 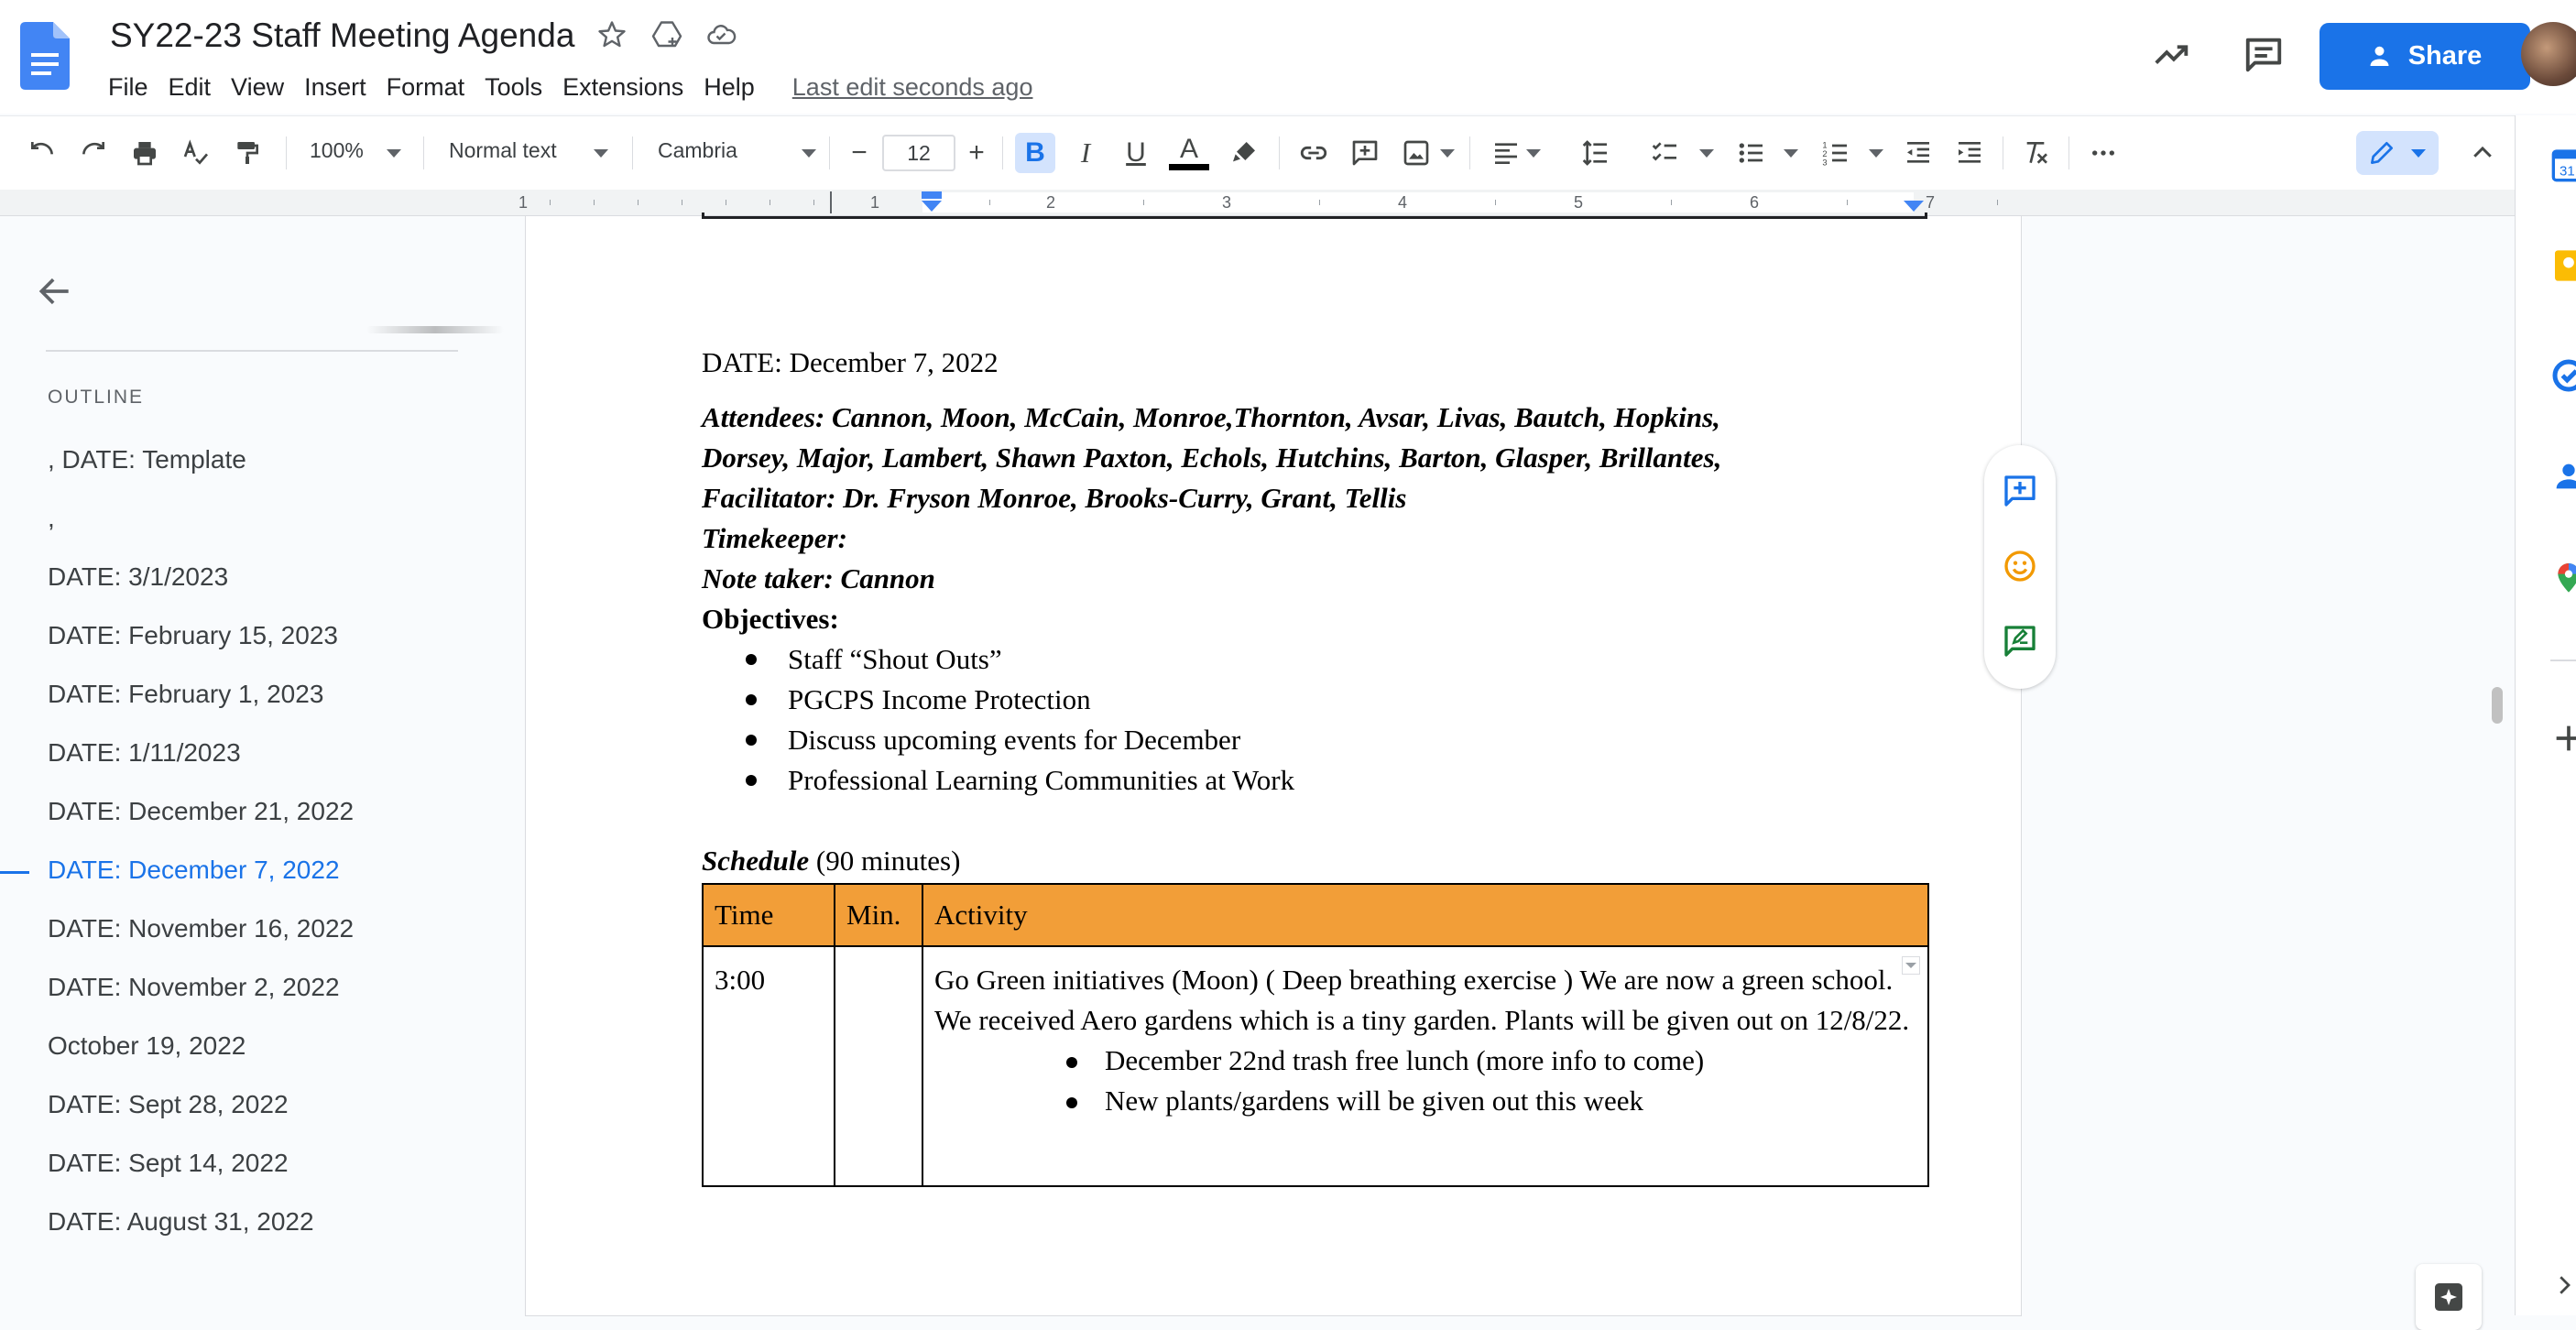 I want to click on decrease-indent-icon, so click(x=1919, y=153).